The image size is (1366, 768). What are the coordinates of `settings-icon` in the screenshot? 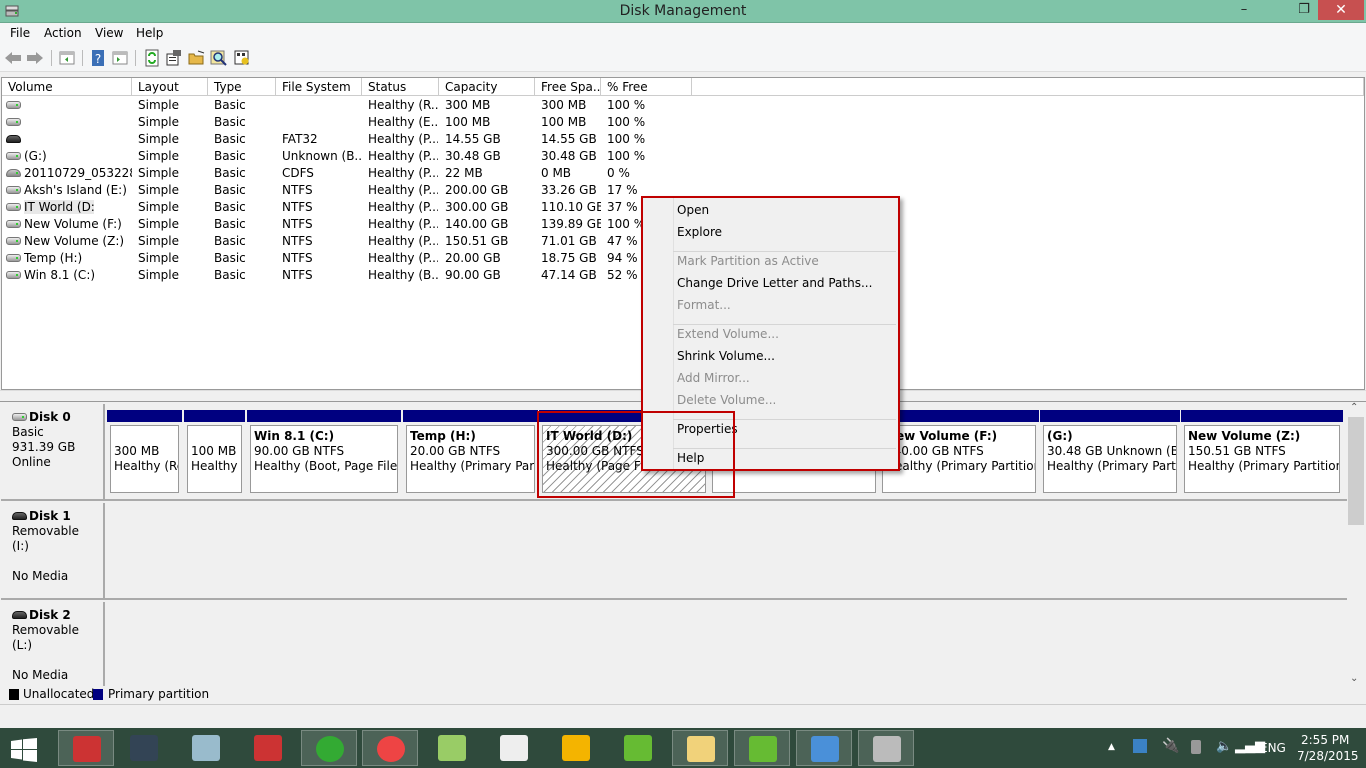 It's located at (242, 58).